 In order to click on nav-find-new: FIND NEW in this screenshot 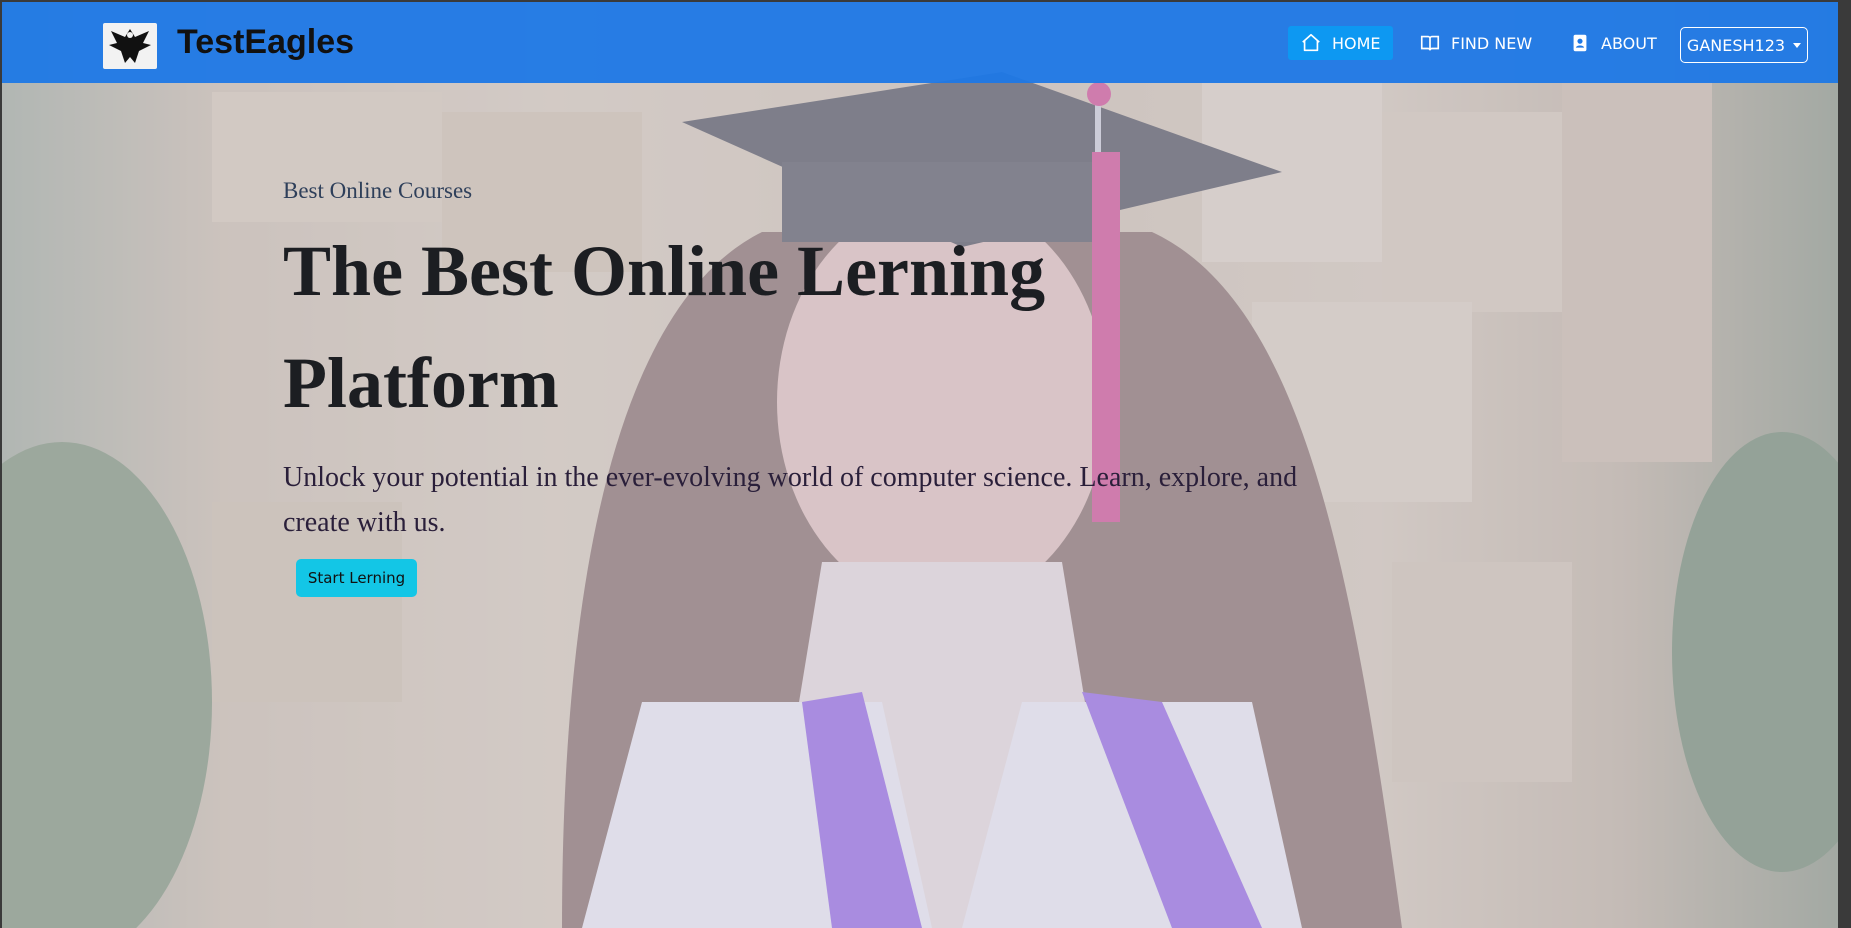, I will do `click(1475, 43)`.